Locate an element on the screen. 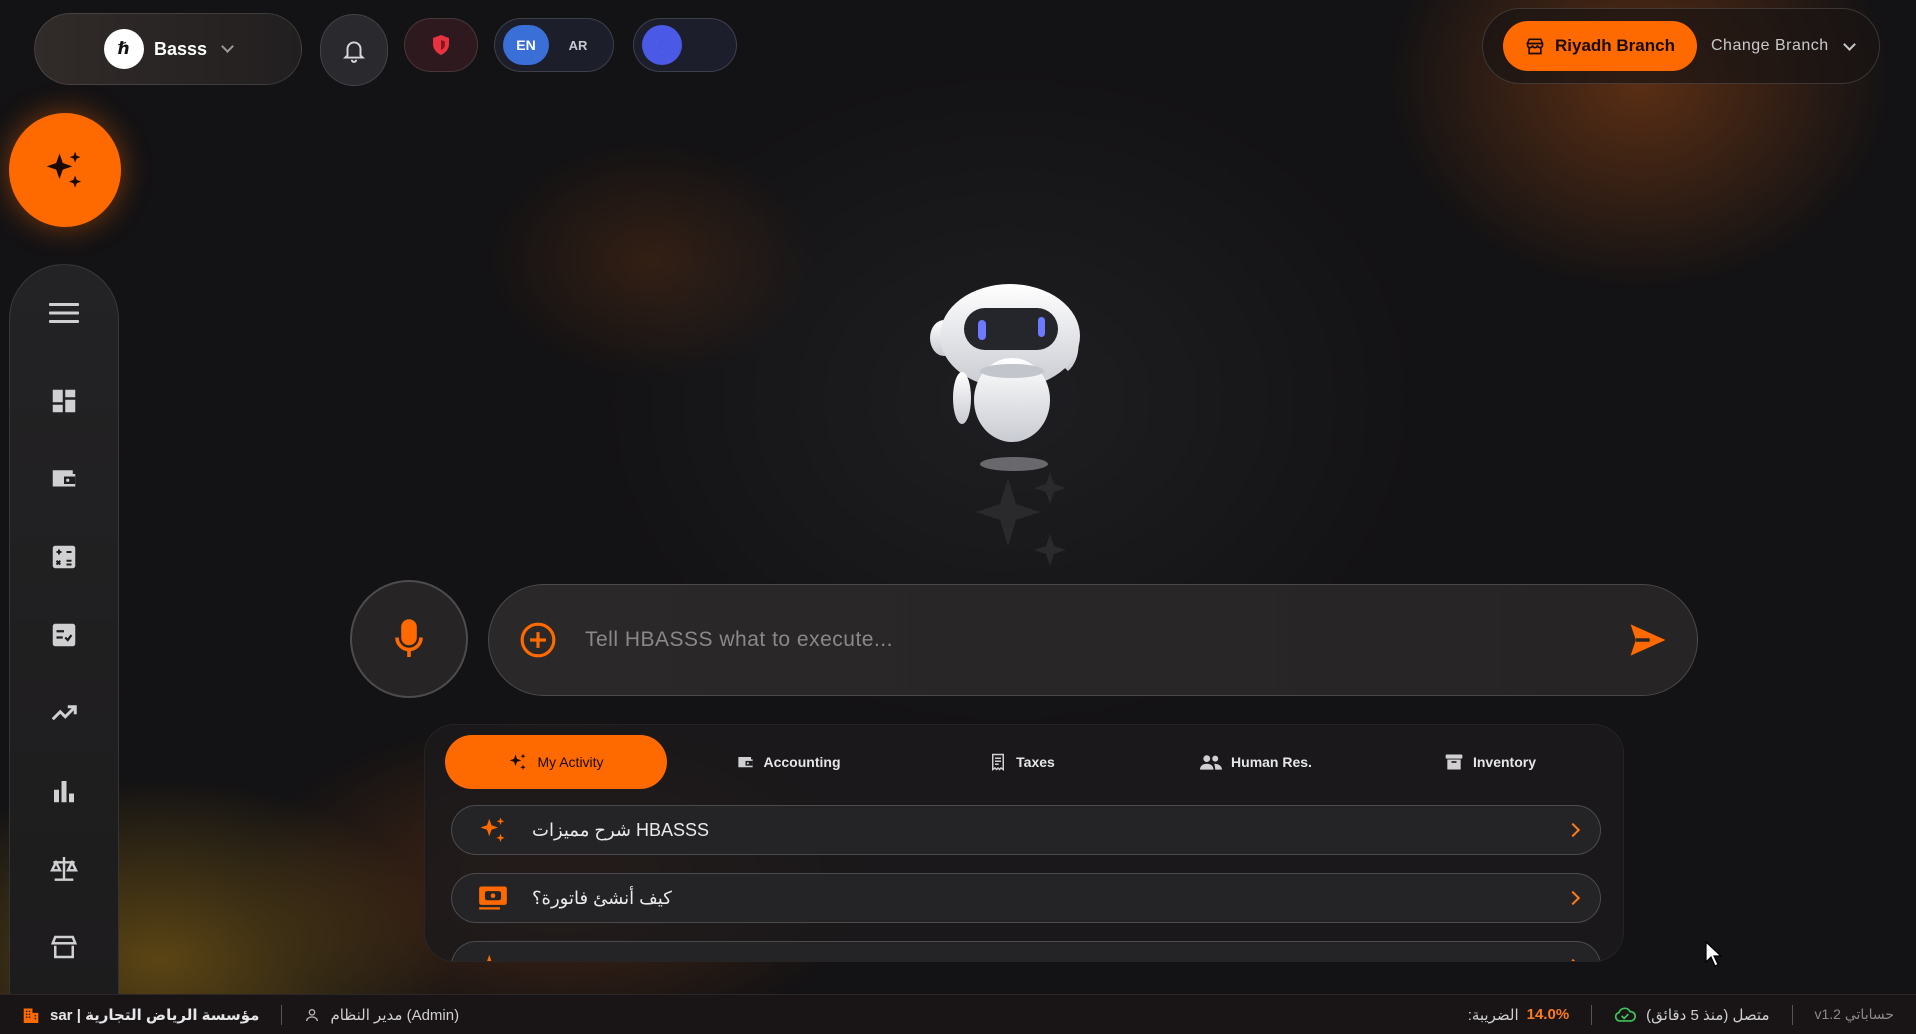  trending-up-icon is located at coordinates (64, 713).